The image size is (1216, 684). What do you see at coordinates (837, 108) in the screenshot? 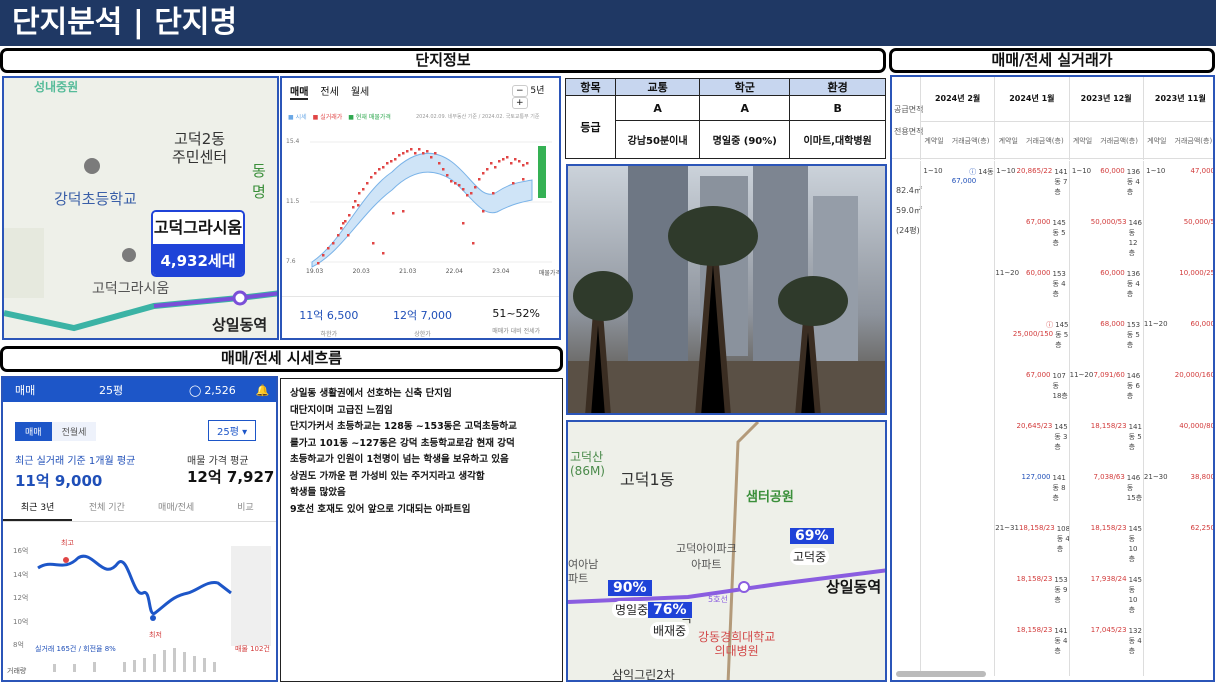
I see `grade-env: B` at bounding box center [837, 108].